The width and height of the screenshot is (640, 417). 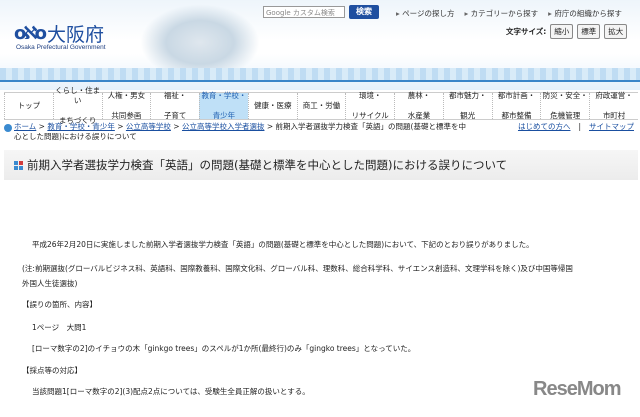 What do you see at coordinates (562, 31) in the screenshot?
I see `font-smaller-button: 縮小` at bounding box center [562, 31].